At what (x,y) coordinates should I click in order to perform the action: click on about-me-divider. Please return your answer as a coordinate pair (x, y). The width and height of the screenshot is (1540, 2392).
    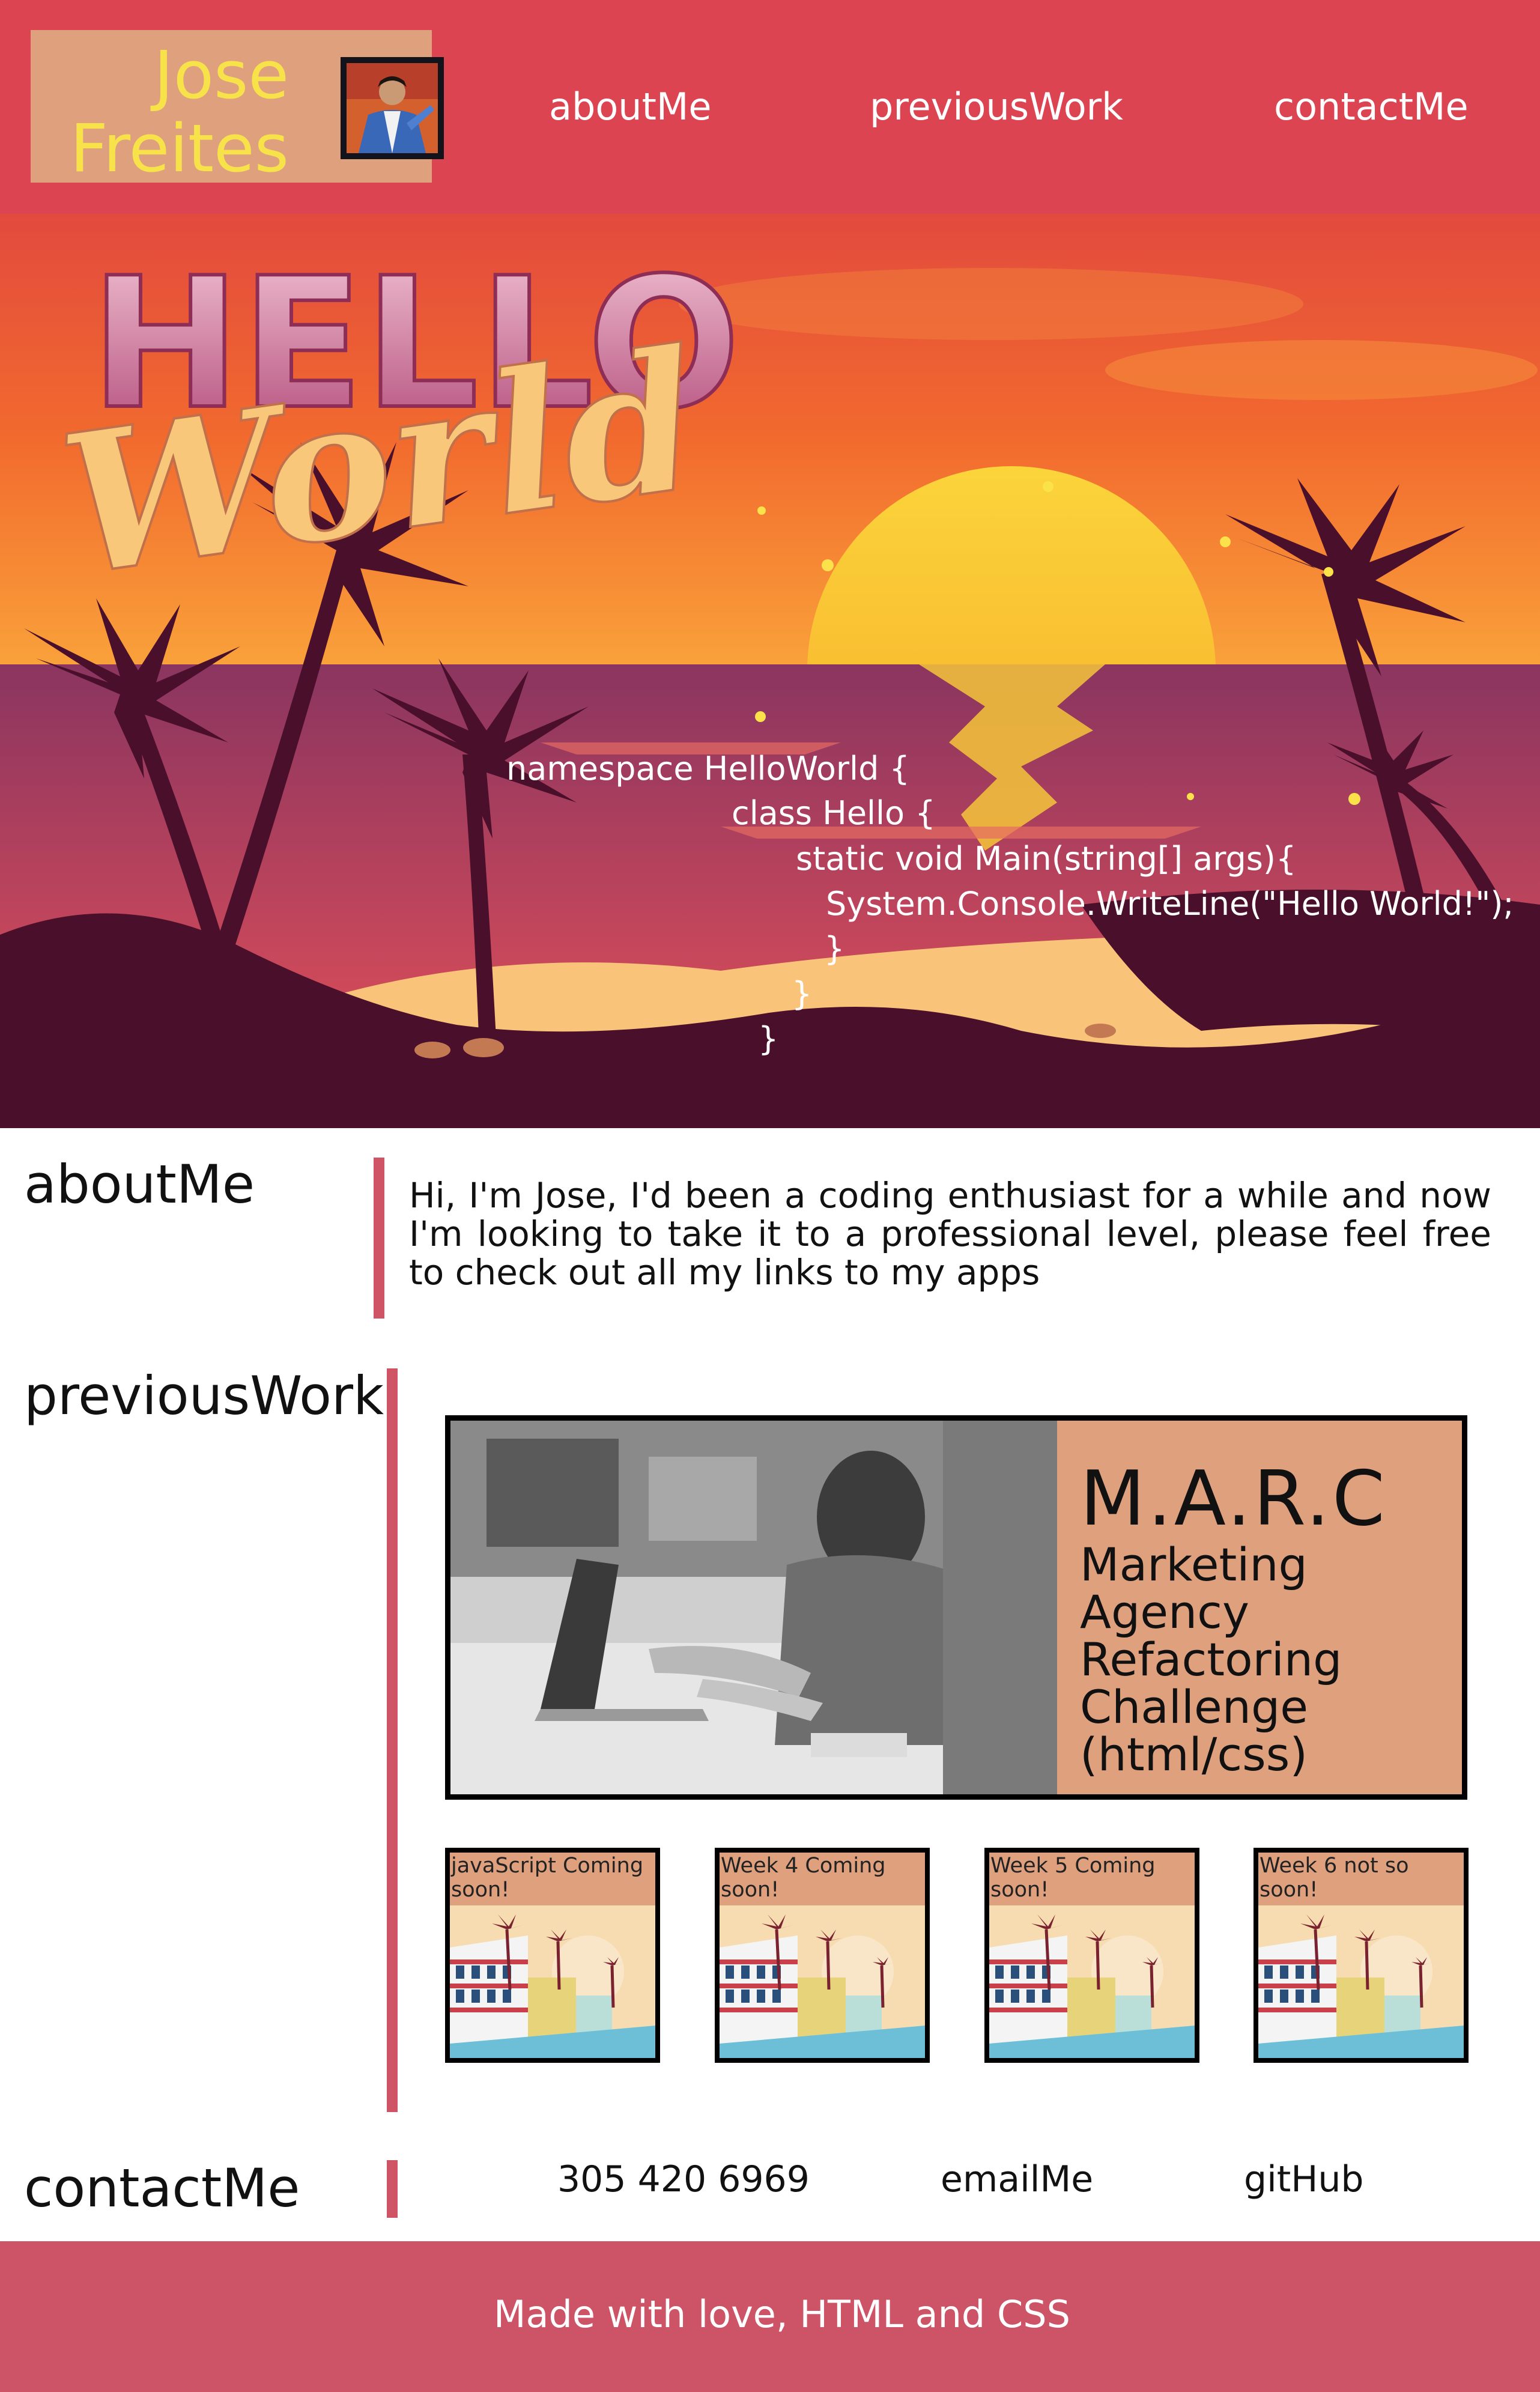
    Looking at the image, I should click on (379, 1238).